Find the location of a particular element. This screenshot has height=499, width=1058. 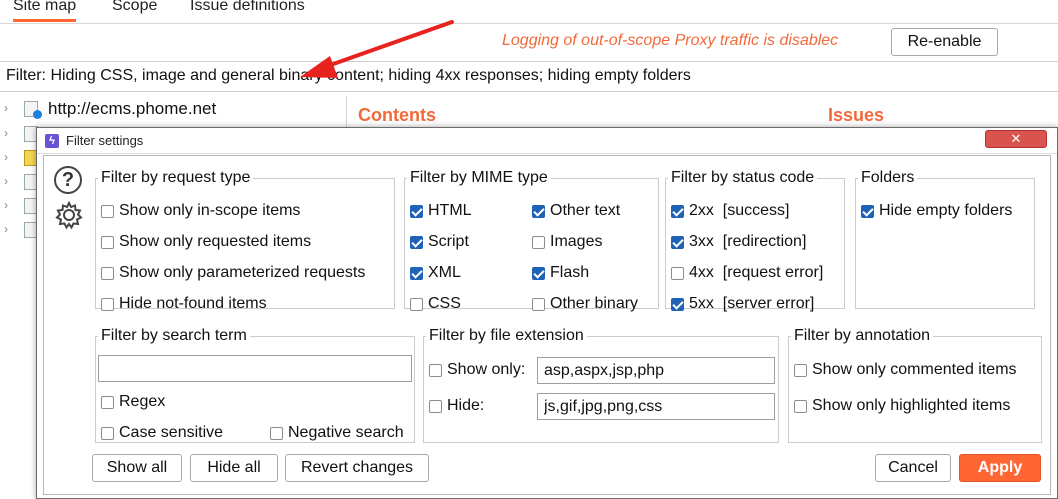

status-dot-icon is located at coordinates (37, 114).